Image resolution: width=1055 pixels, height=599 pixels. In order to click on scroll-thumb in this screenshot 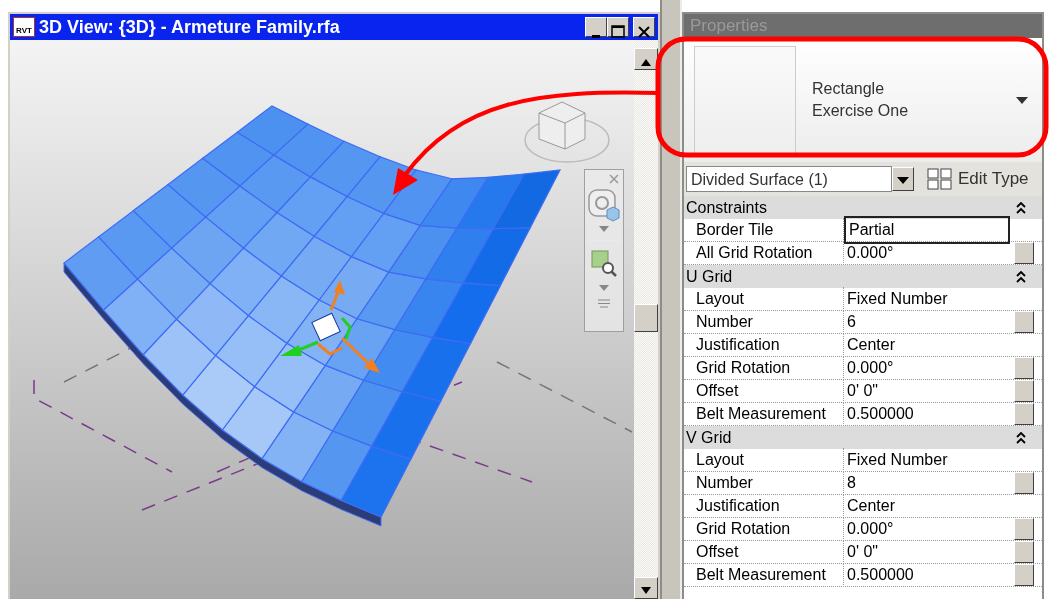, I will do `click(646, 318)`.